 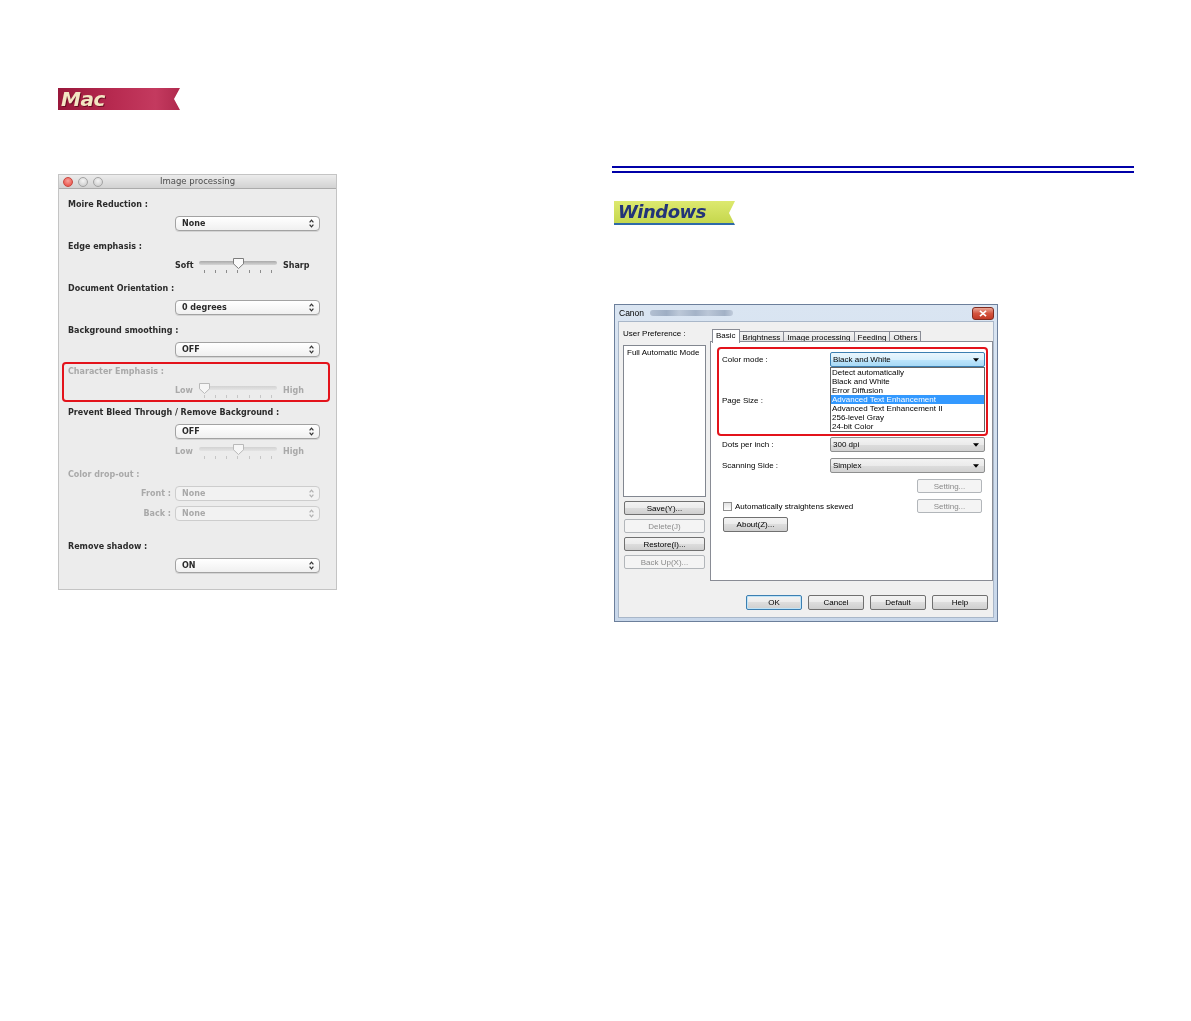 I want to click on field-label: Scanning Side :, so click(x=751, y=466).